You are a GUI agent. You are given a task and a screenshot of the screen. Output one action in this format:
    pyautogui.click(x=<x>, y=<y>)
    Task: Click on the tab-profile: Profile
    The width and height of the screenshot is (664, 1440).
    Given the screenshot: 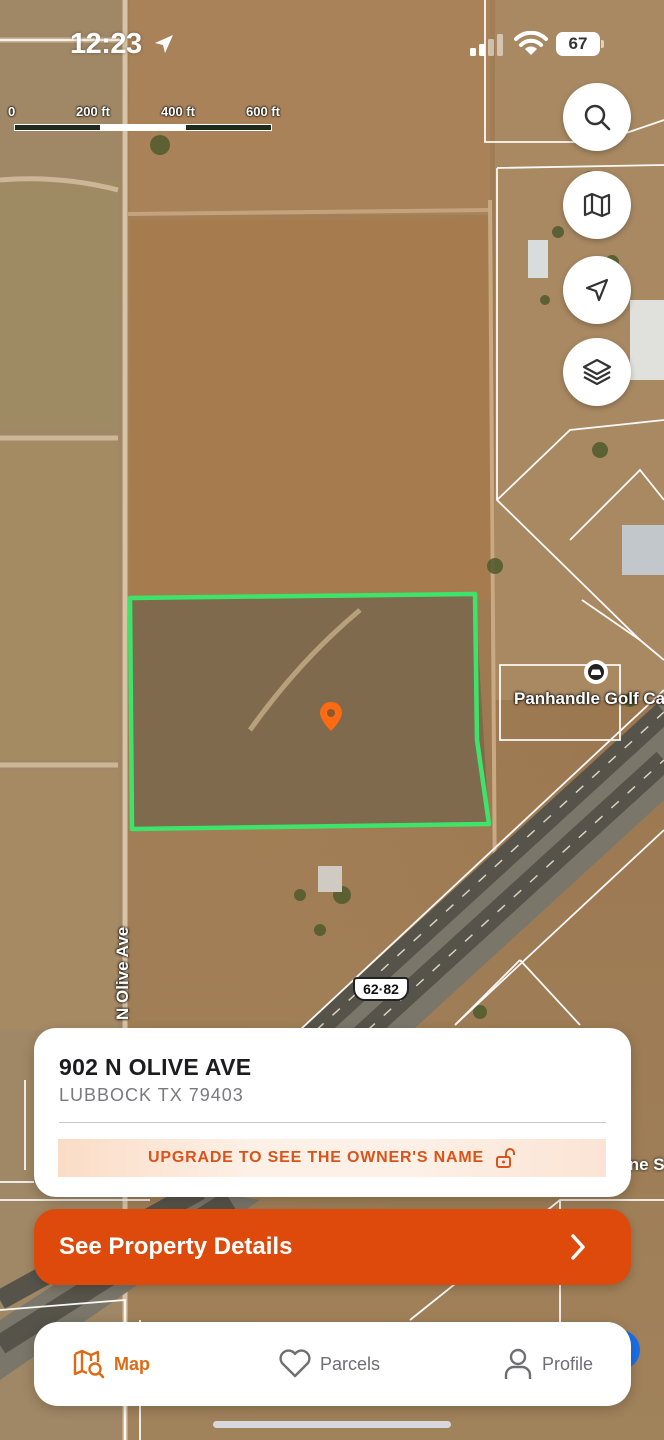 What is the action you would take?
    pyautogui.click(x=547, y=1364)
    